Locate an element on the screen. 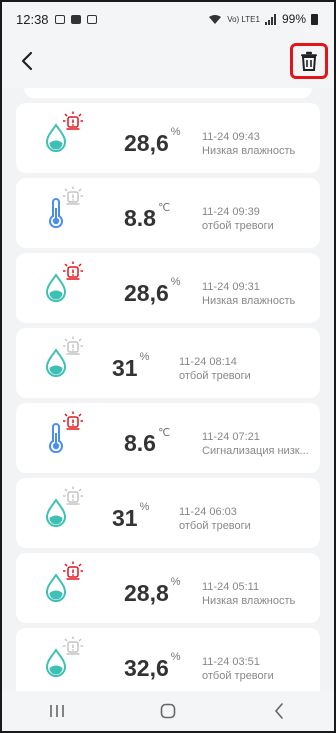  record-value: 32,6% is located at coordinates (152, 666).